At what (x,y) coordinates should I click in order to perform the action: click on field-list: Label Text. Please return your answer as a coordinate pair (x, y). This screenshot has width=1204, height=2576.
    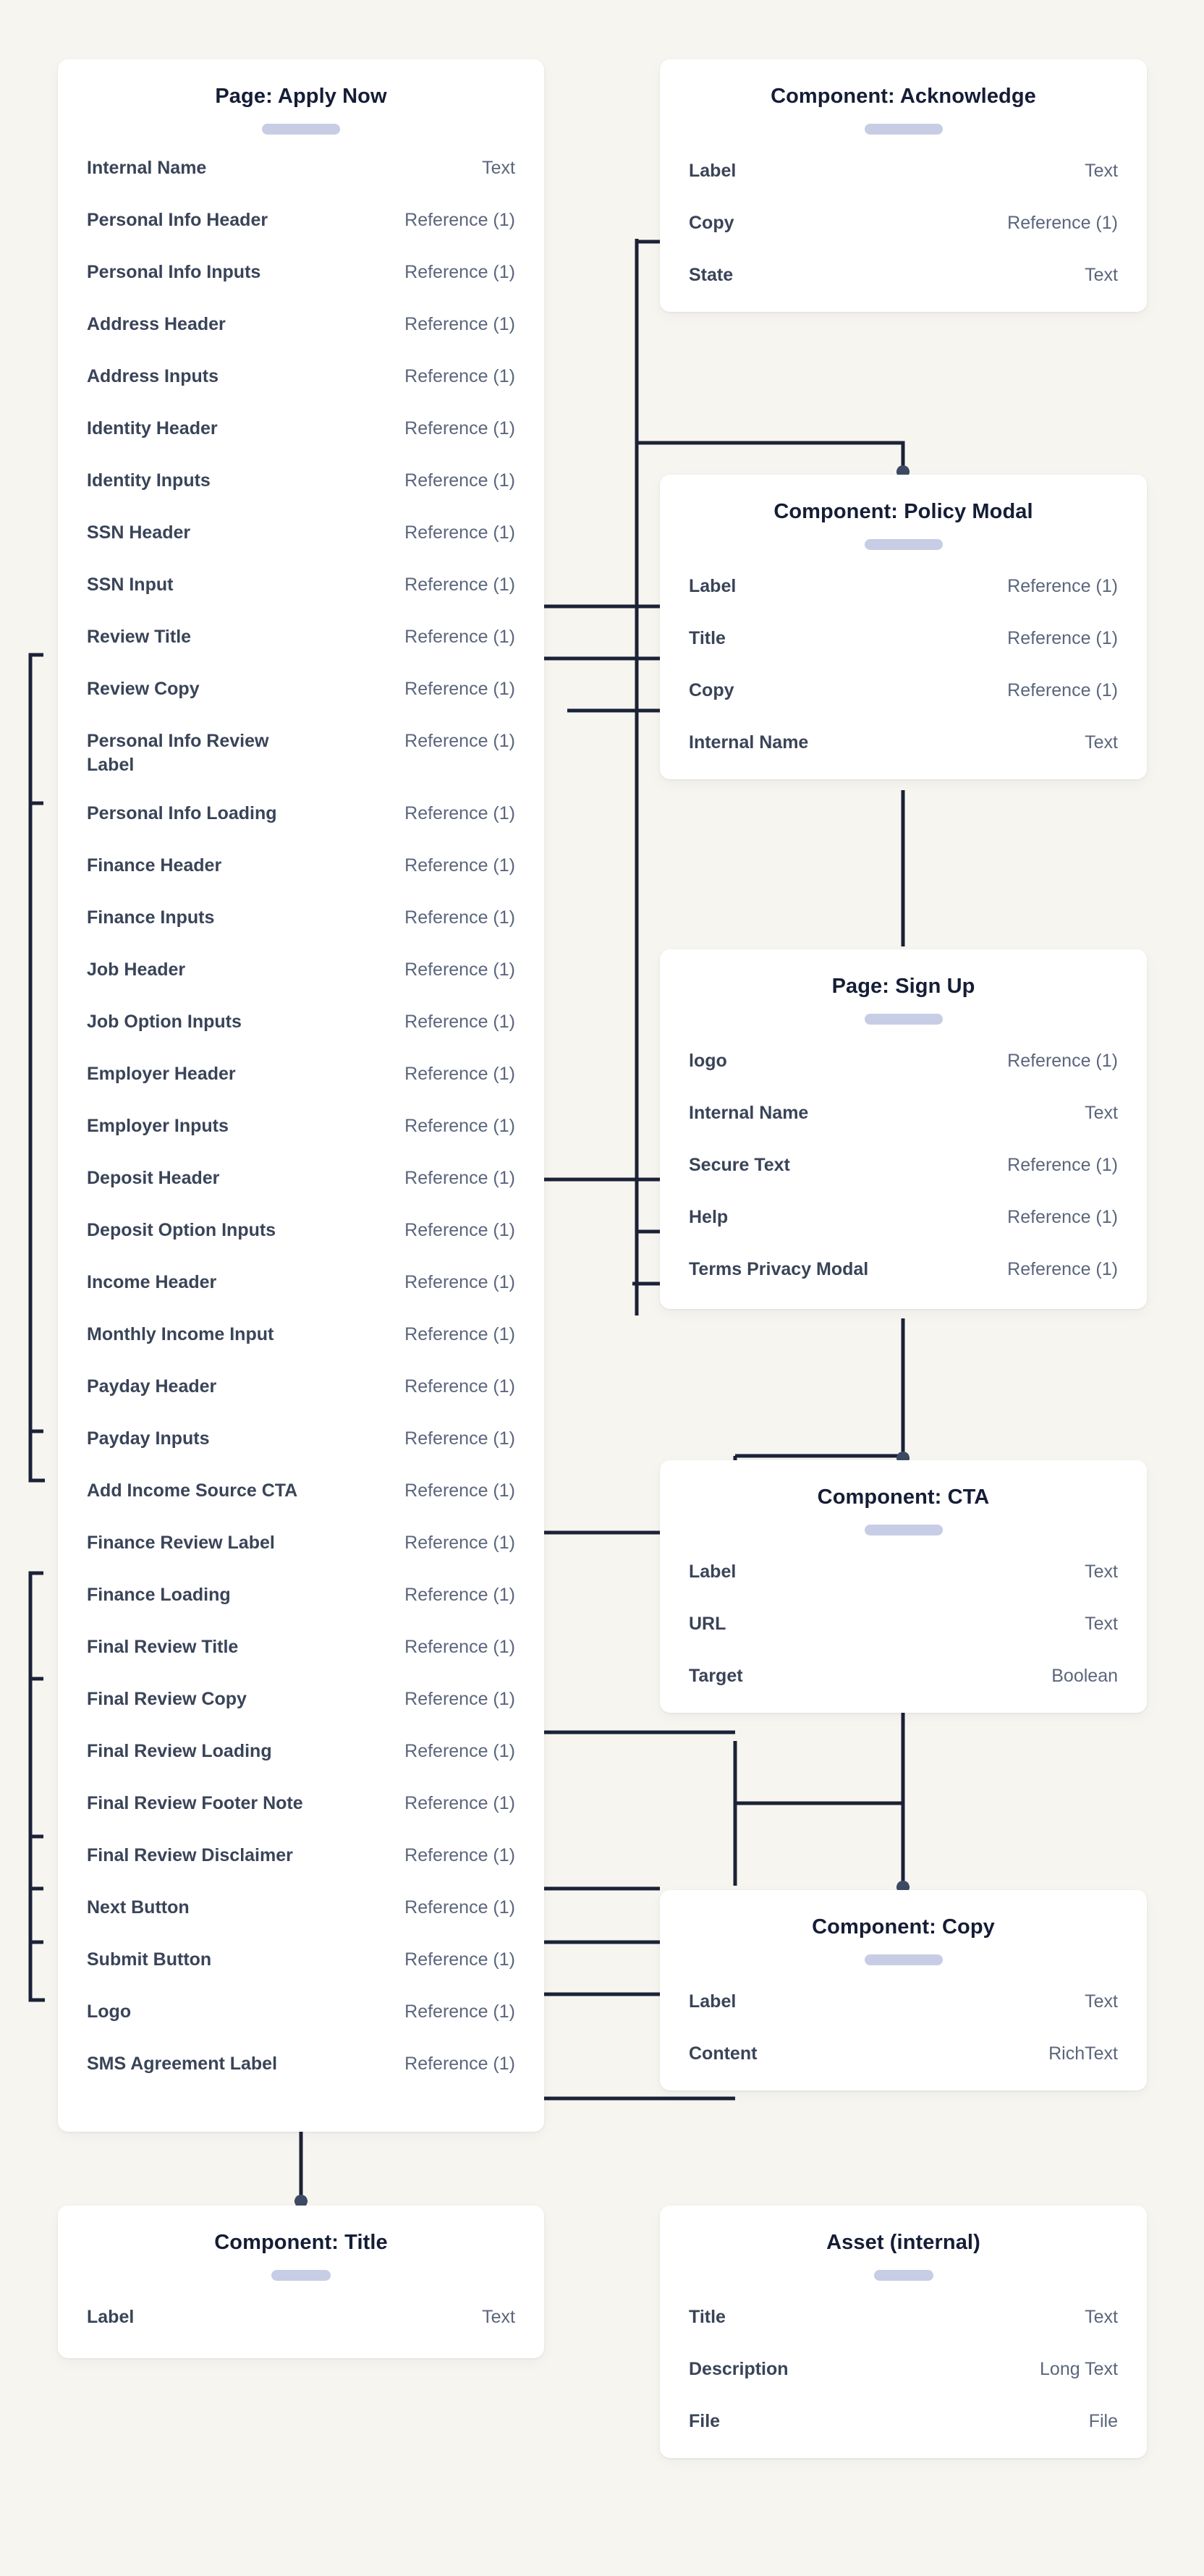
    Looking at the image, I should click on (301, 2319).